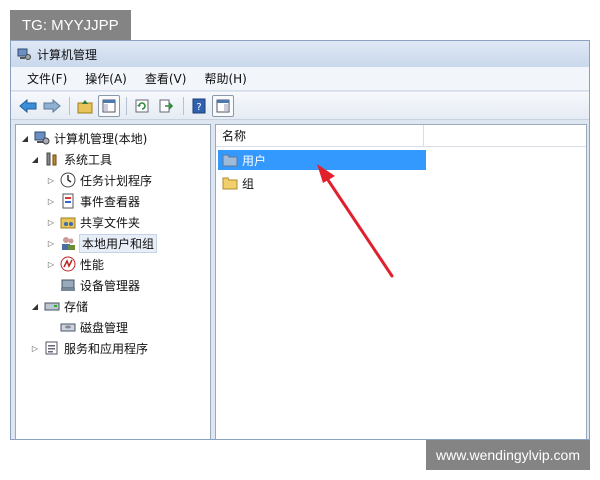 This screenshot has width=600, height=480. I want to click on export-list-button, so click(166, 106).